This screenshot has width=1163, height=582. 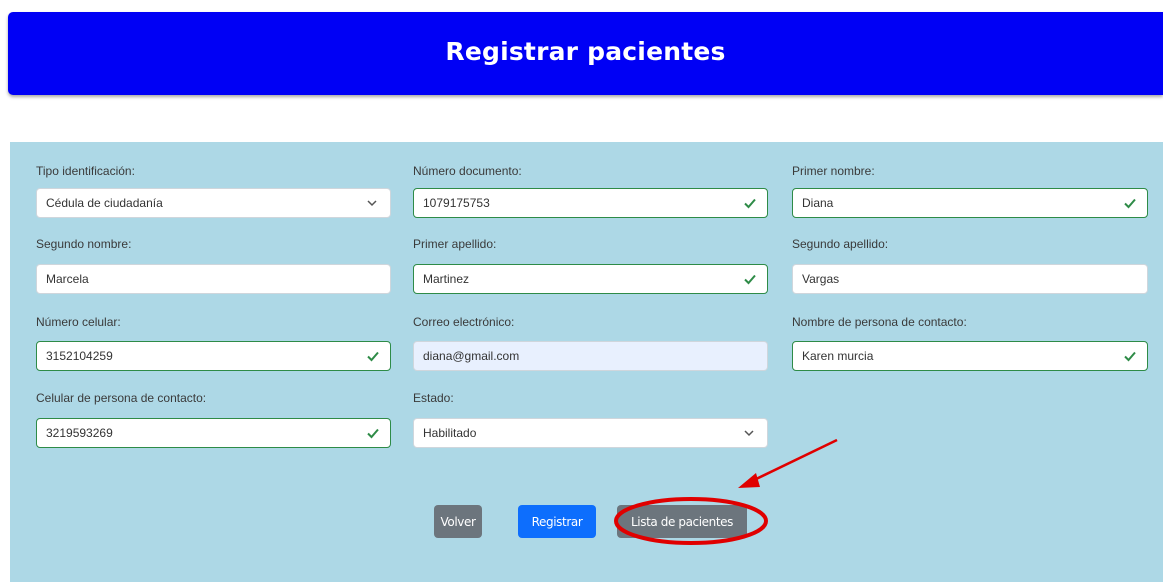 I want to click on numero-celular-value: 3152104259, so click(x=79, y=356).